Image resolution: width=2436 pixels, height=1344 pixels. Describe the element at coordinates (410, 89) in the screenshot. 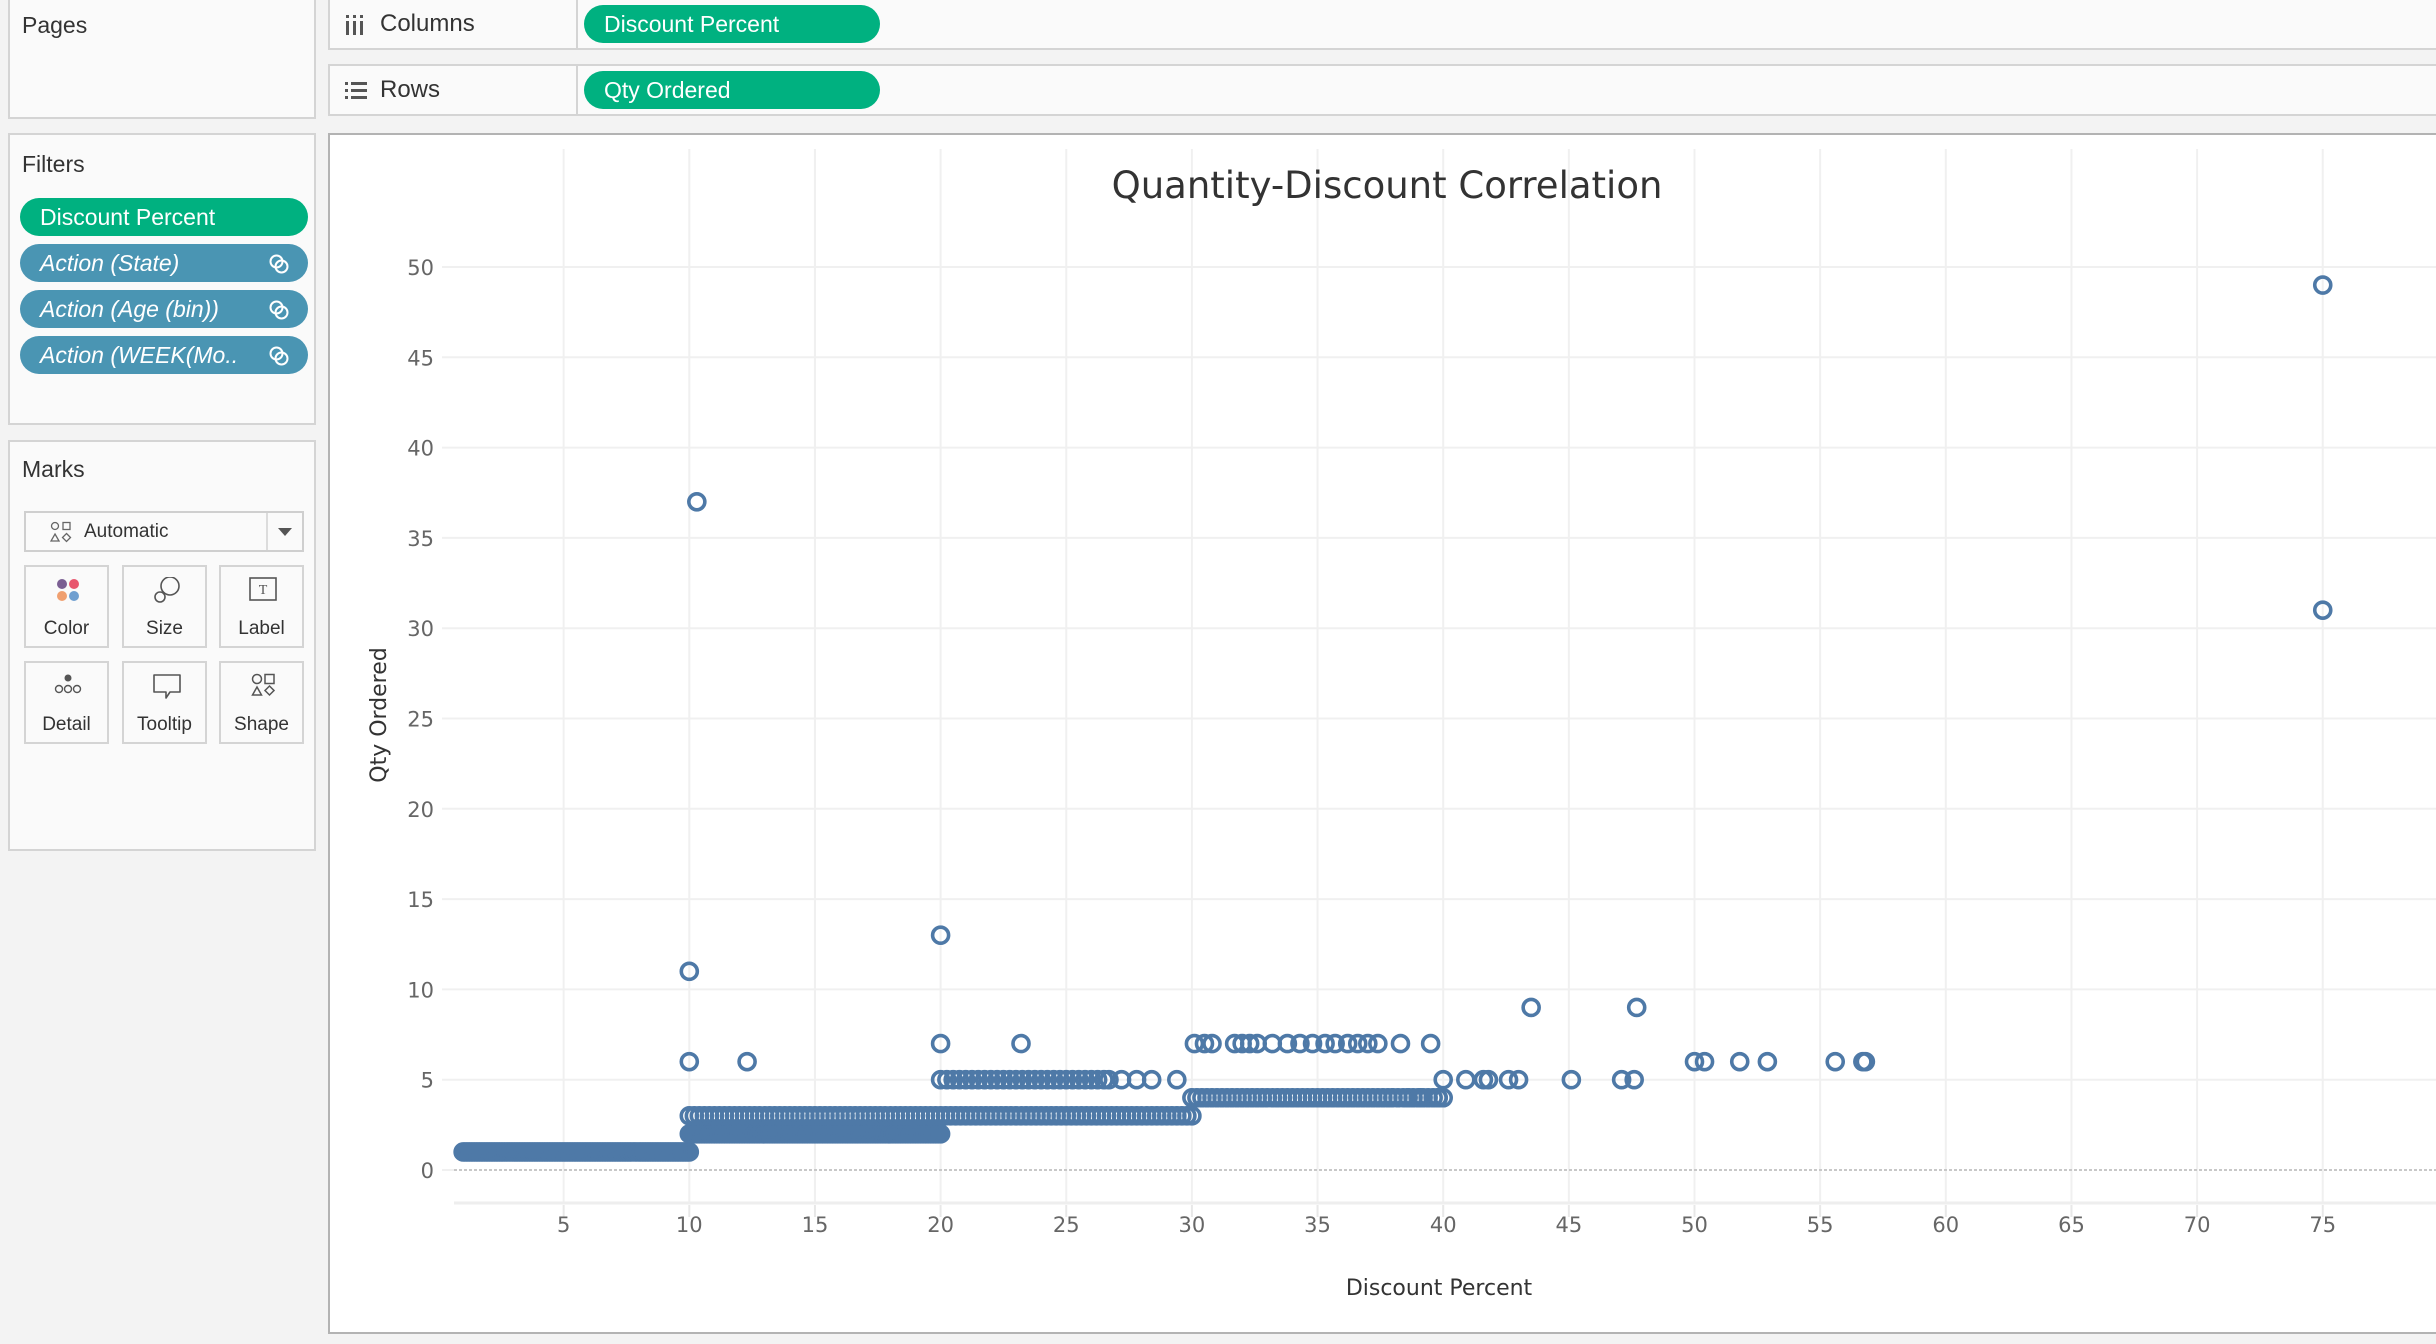

I see `rows-label: Rows` at that location.